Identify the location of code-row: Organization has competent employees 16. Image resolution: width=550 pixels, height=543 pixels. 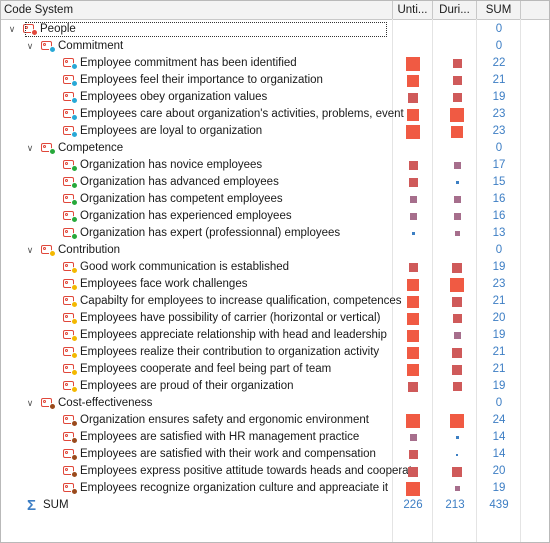
(275, 199).